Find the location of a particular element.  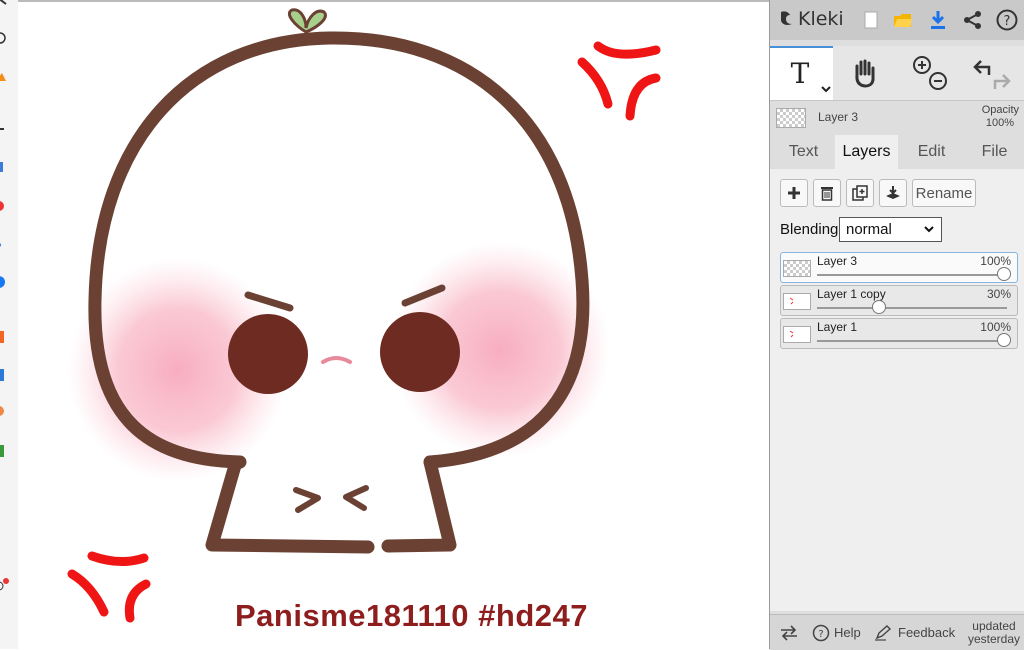

add-layer-button is located at coordinates (794, 193).